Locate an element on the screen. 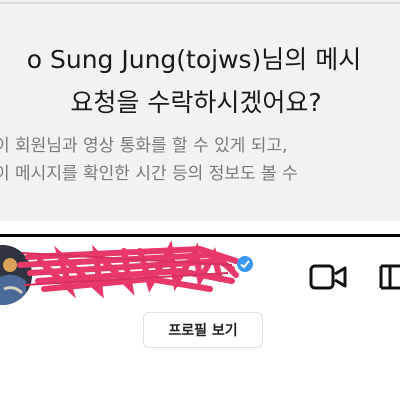 The image size is (400, 400). section-gap is located at coordinates (200, 228).